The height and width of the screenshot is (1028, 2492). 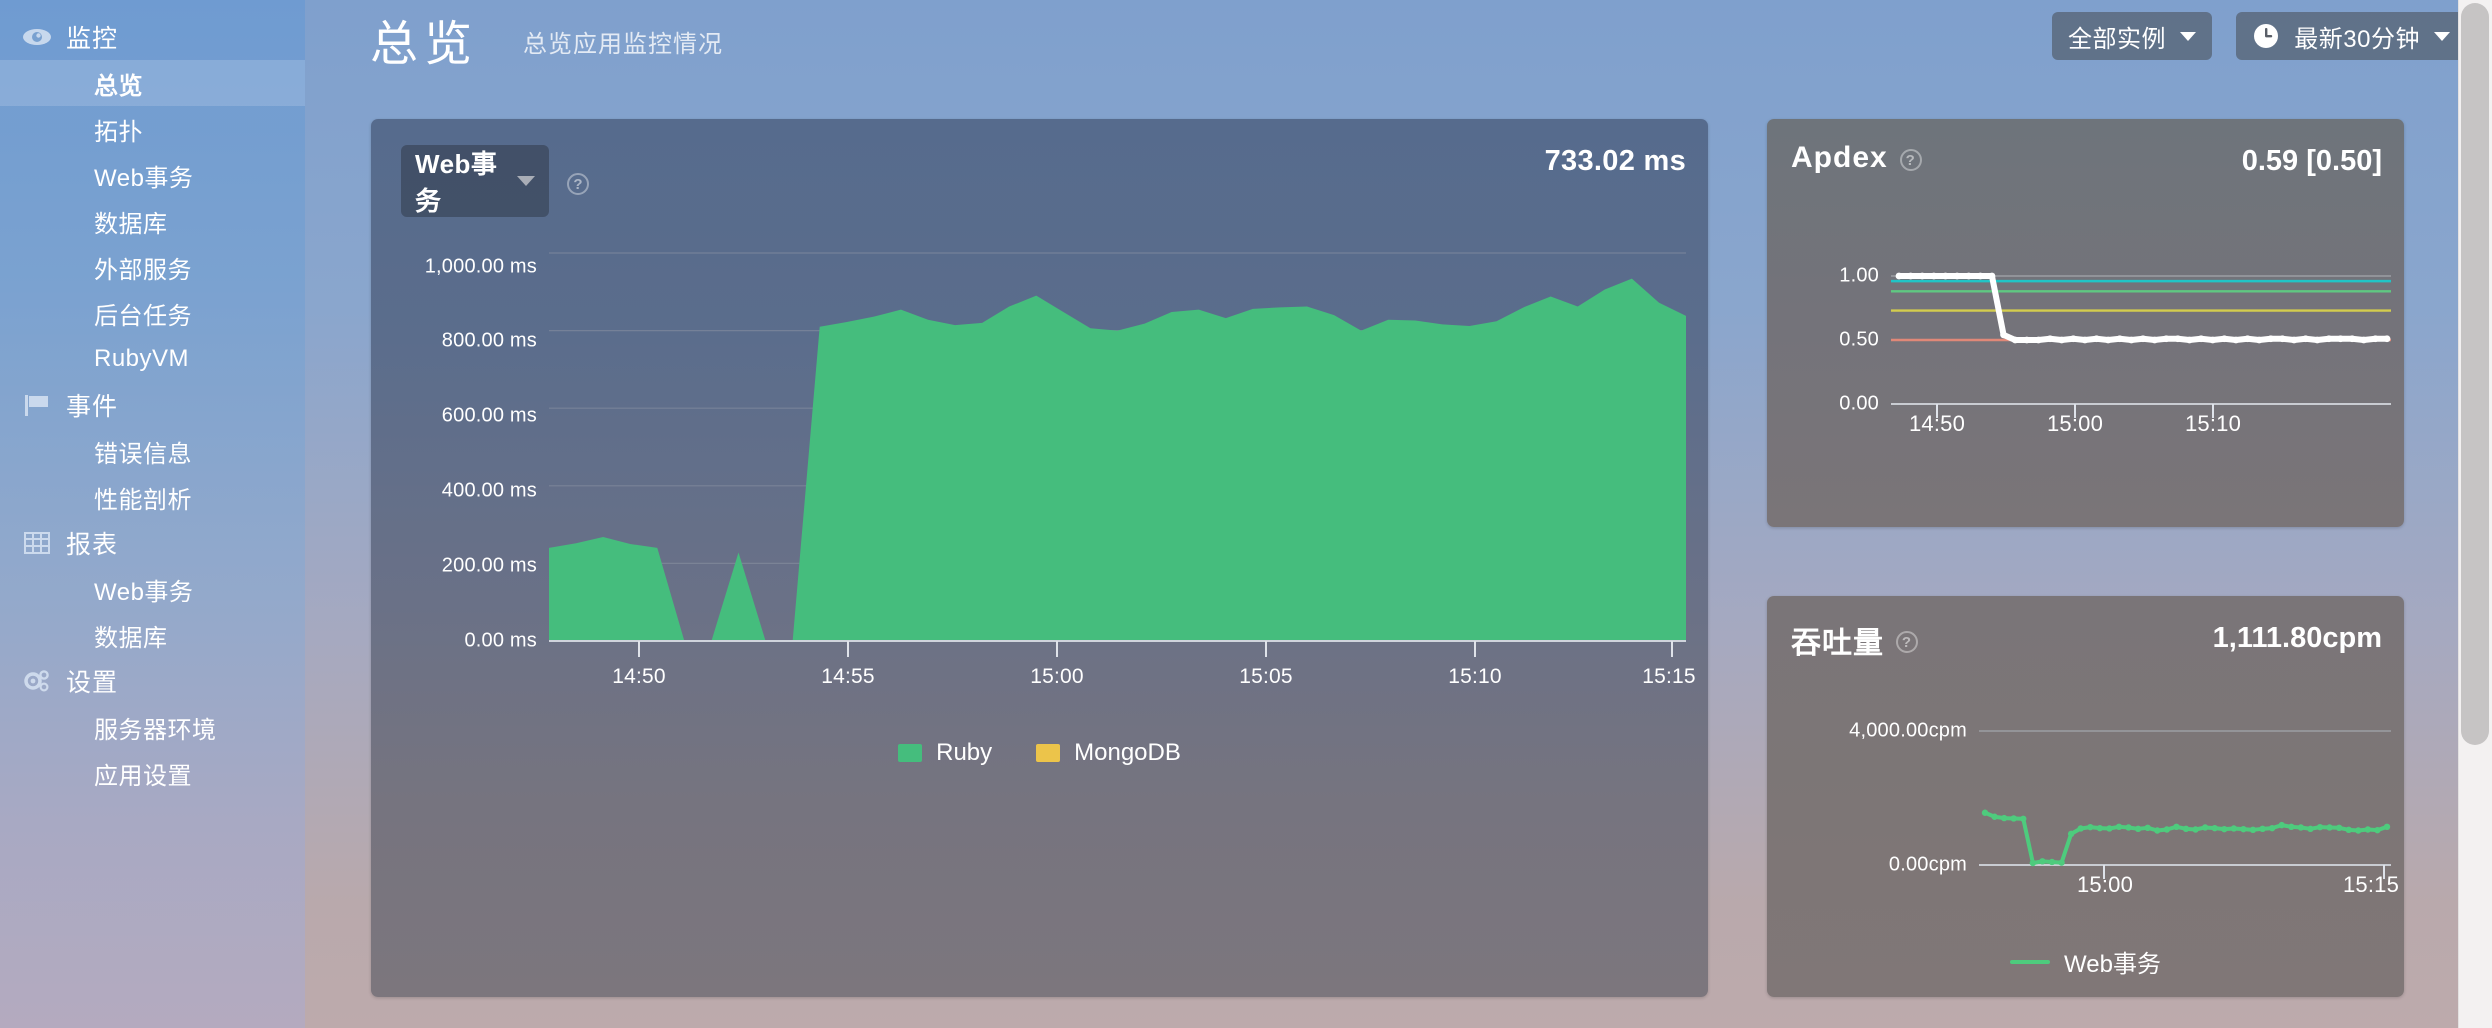 I want to click on legend-label: Ruby, so click(x=964, y=752).